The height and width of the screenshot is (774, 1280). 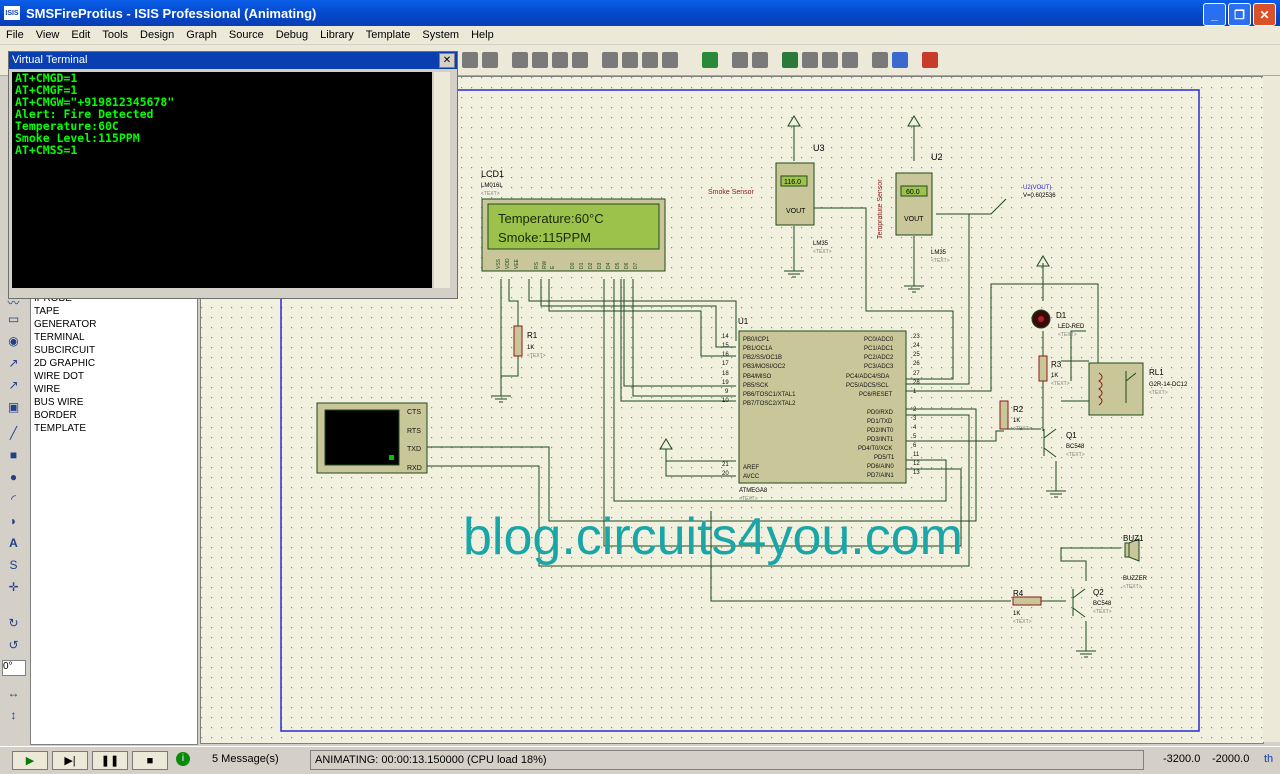 I want to click on paste-icon, so click(x=490, y=60).